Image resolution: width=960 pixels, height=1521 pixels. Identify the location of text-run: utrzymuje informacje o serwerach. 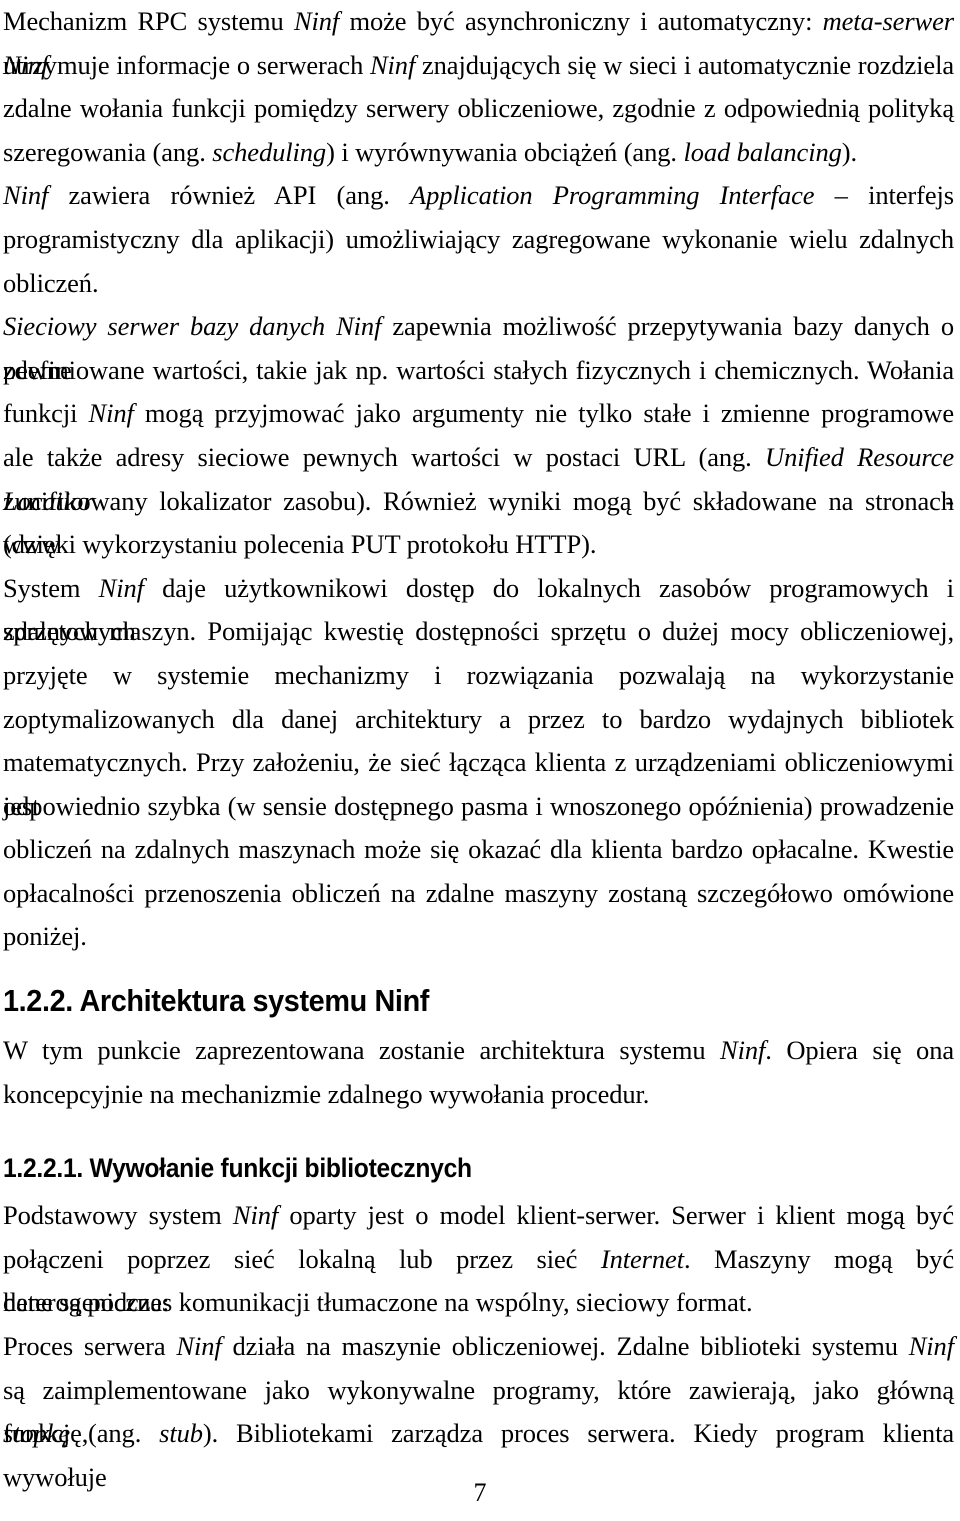
(186, 64).